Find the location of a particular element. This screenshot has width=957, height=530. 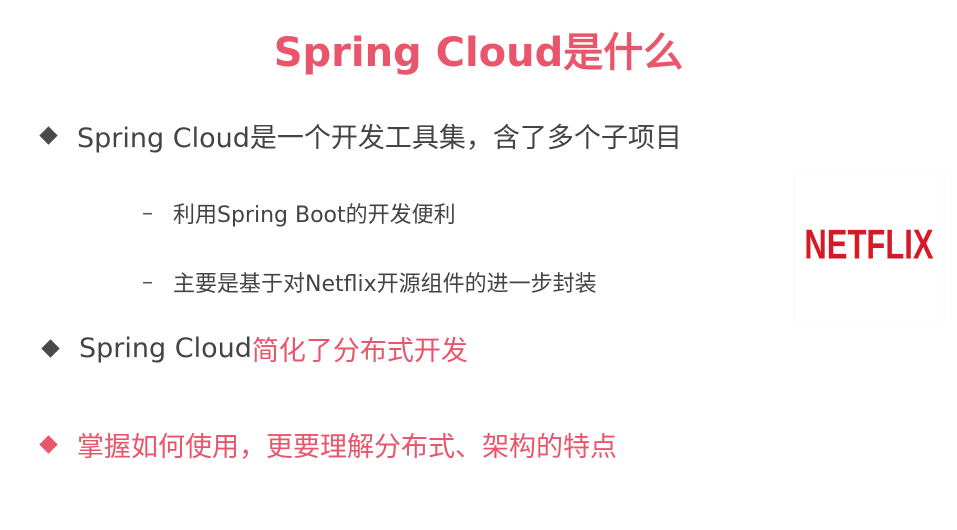

netflix-logo-box: NETFLIX is located at coordinates (869, 247).